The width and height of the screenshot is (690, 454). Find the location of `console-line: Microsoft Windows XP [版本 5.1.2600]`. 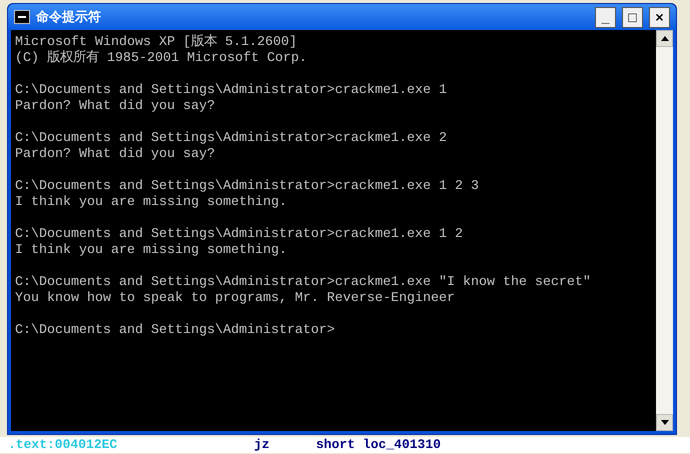

console-line: Microsoft Windows XP [版本 5.1.2600] is located at coordinates (156, 42).